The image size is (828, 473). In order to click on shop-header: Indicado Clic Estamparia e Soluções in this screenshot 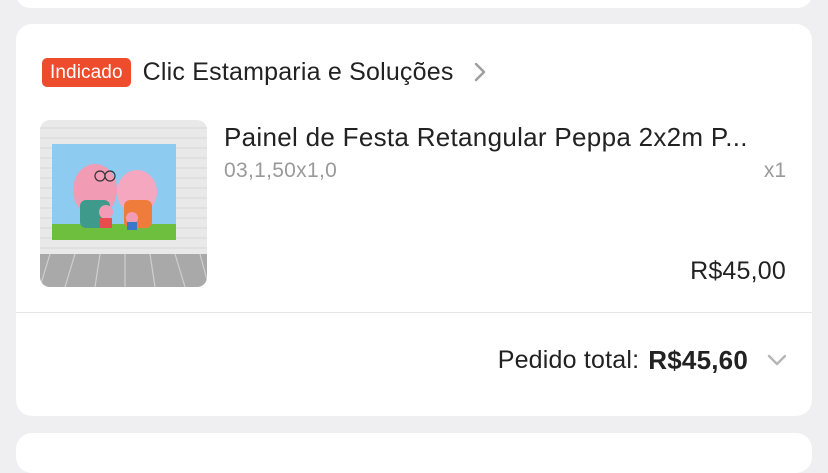, I will do `click(265, 72)`.